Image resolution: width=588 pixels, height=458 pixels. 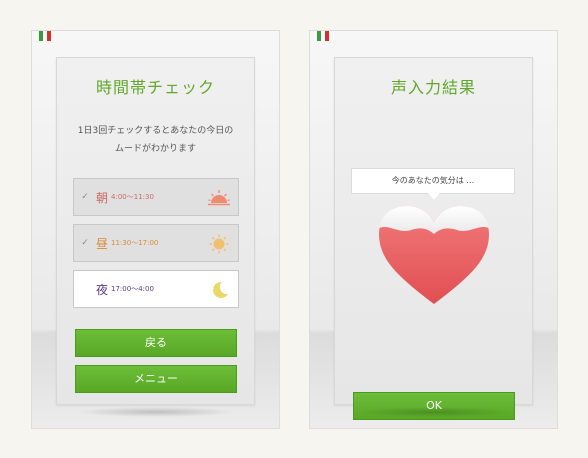 I want to click on heart-icon, so click(x=434, y=255).